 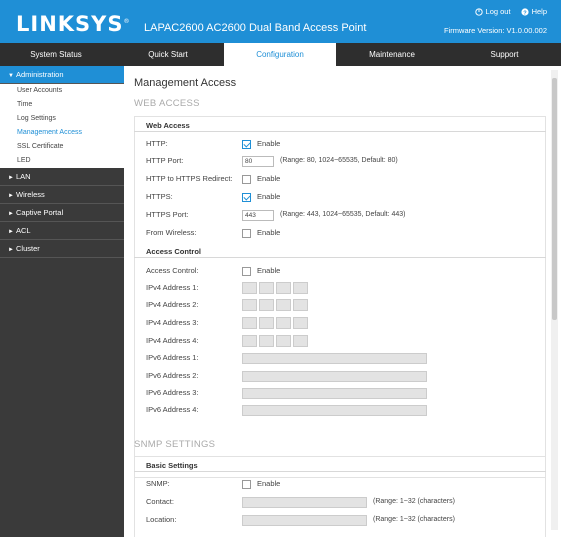 What do you see at coordinates (62, 177) in the screenshot?
I see `sidebar-item-lan: ► LAN` at bounding box center [62, 177].